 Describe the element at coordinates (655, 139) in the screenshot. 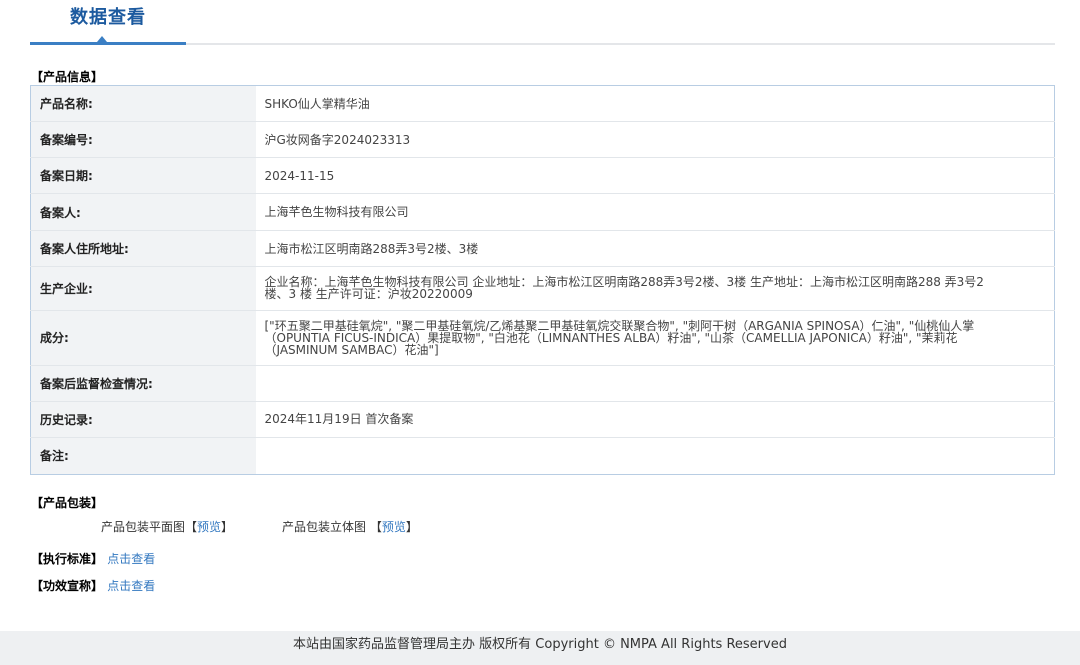

I see `row-value: 沪G妆网备字2024023313` at that location.